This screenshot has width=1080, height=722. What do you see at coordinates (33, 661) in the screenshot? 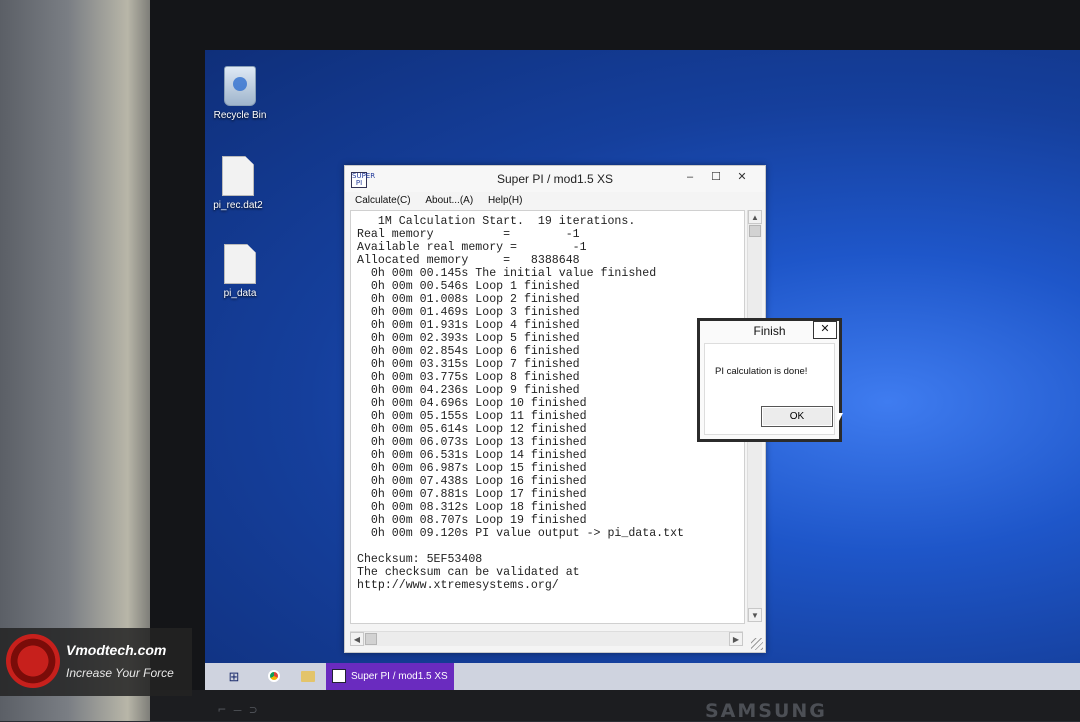
I see `vmodtech-logo-icon` at bounding box center [33, 661].